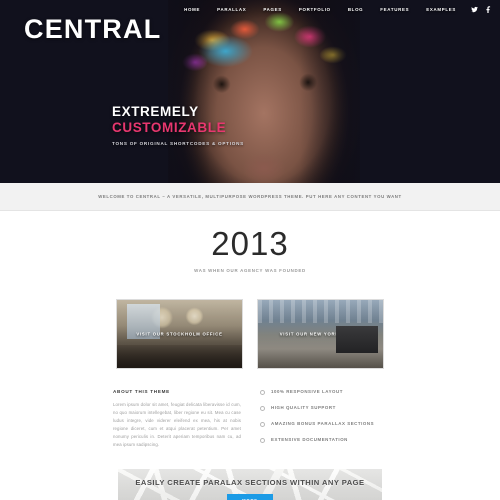  I want to click on site-logo: CENTRAL, so click(92, 29).